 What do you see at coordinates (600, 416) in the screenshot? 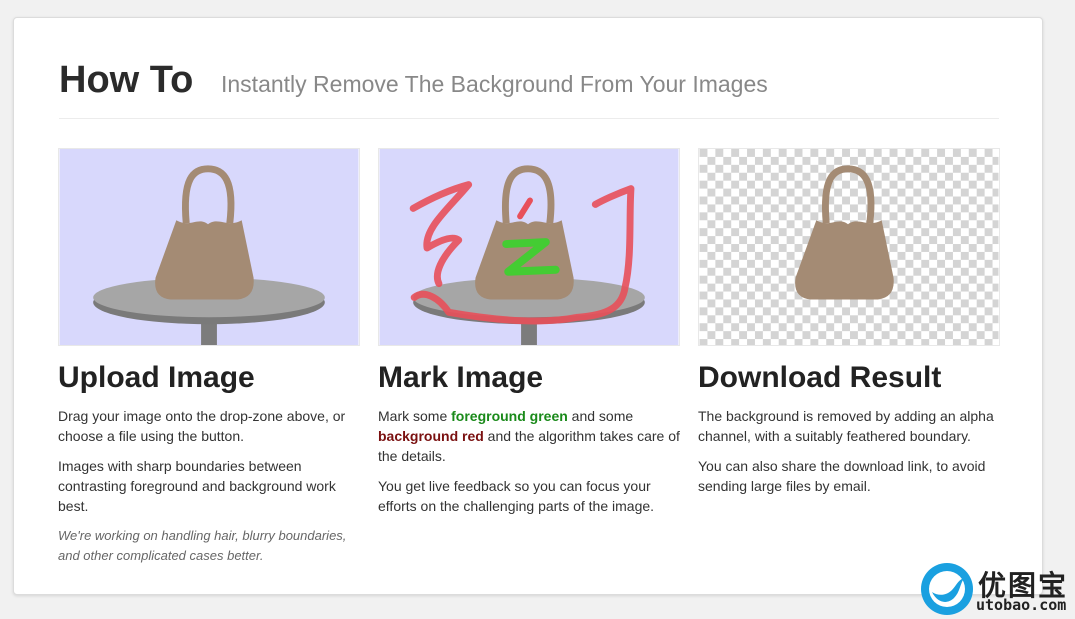
I see `text-part: and some` at bounding box center [600, 416].